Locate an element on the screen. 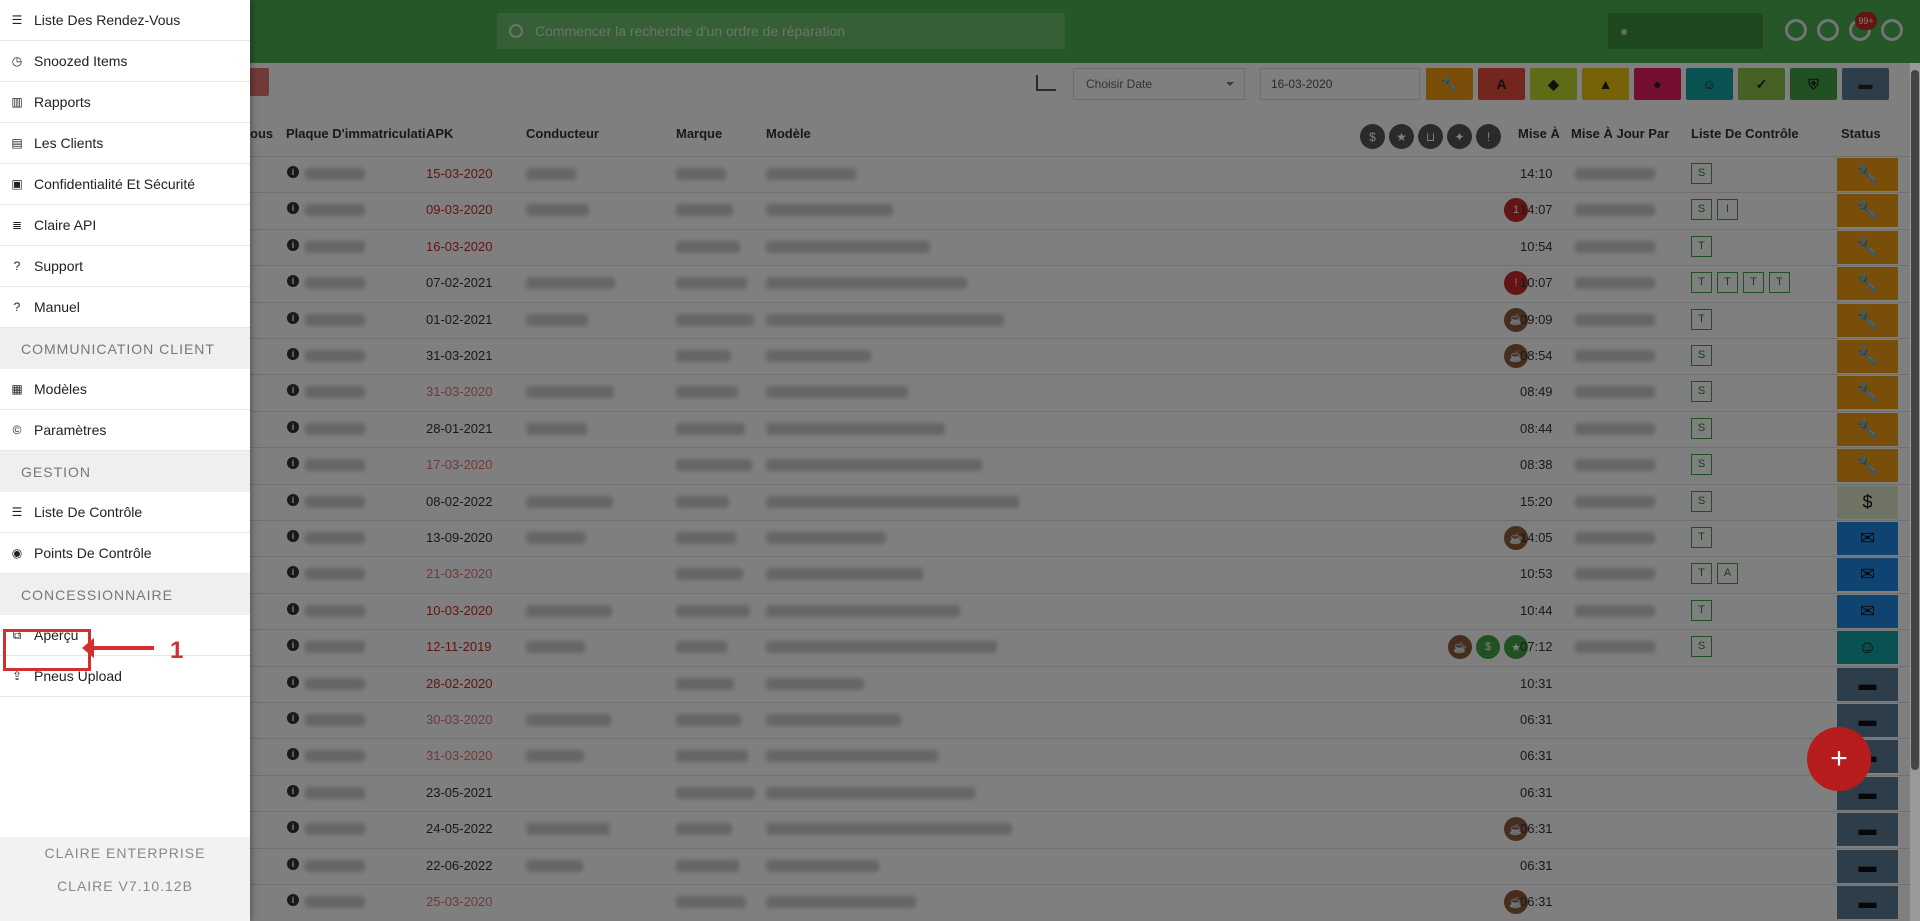 This screenshot has width=1920, height=921. annotation-number: 1 is located at coordinates (177, 650).